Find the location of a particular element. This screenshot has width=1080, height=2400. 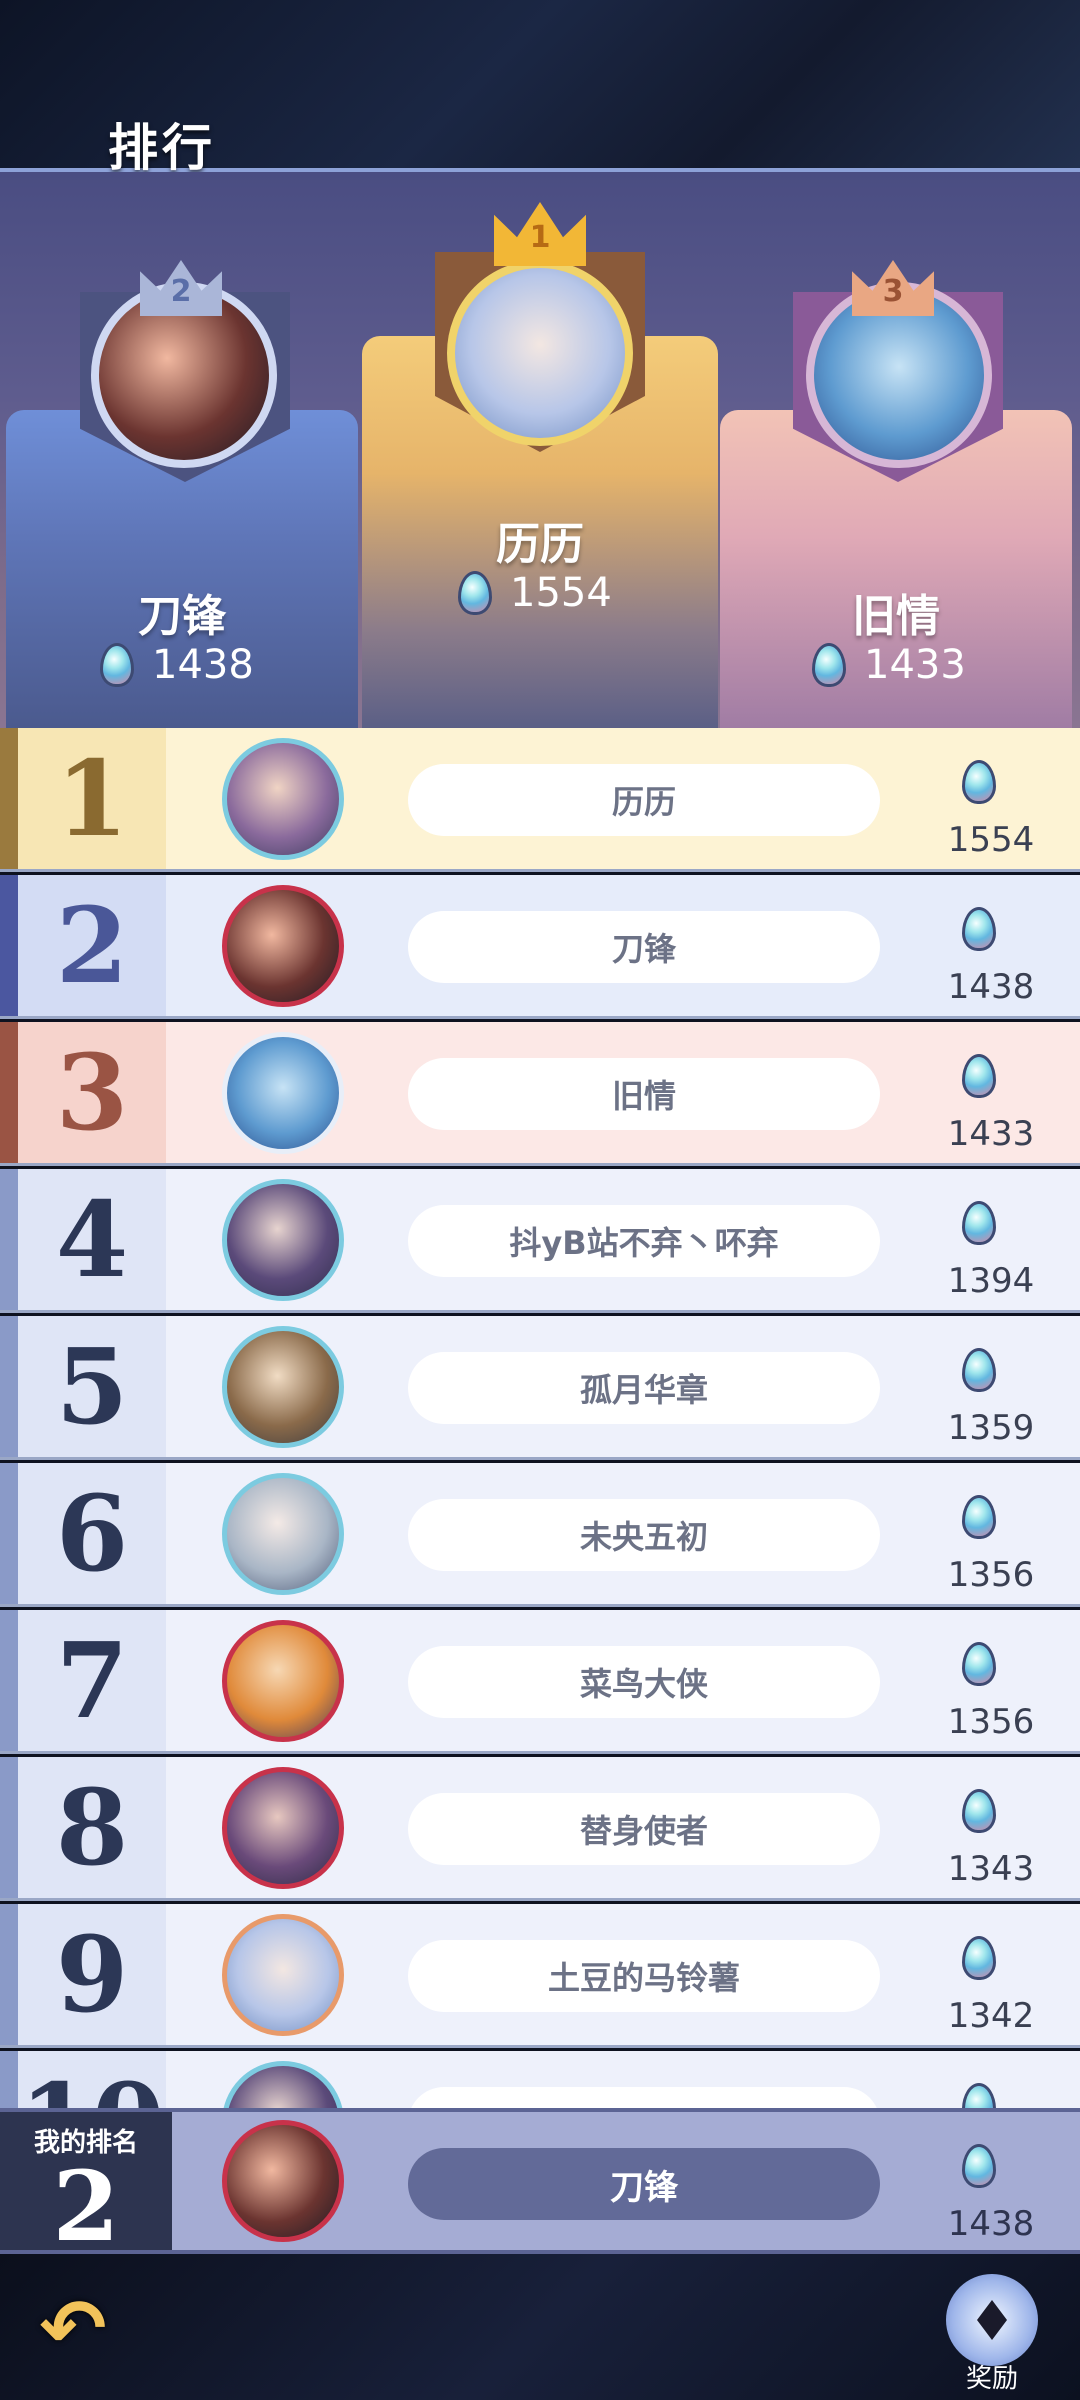

player-name: 未央五初 is located at coordinates (644, 1535).